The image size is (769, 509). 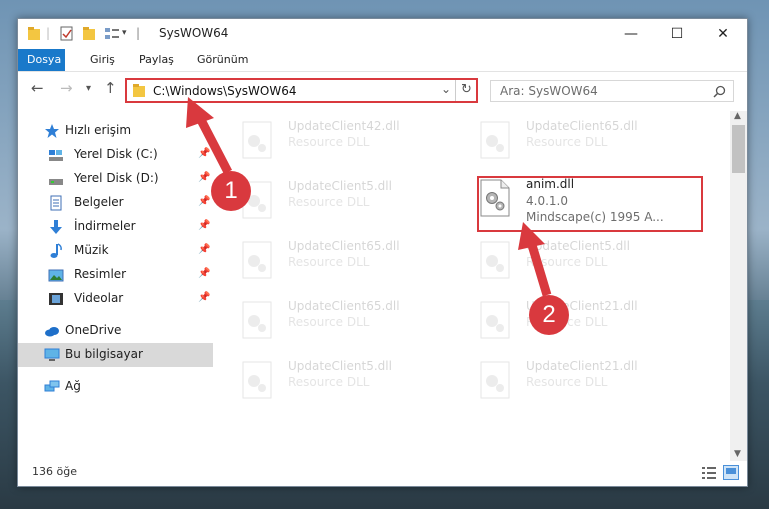 I want to click on step-badge-1: 1, so click(x=231, y=191).